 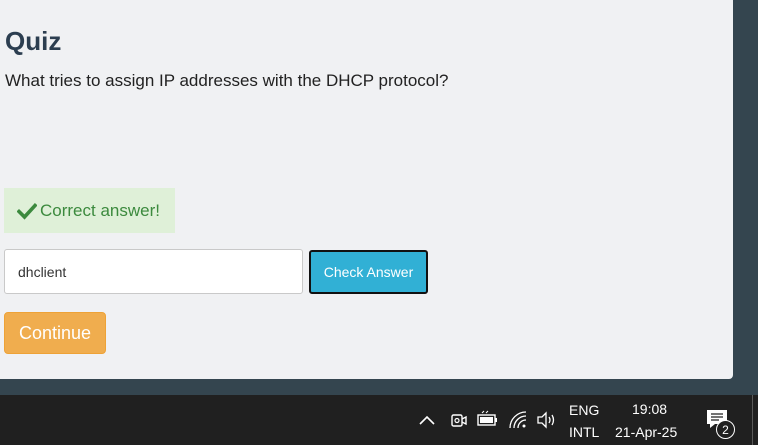 What do you see at coordinates (487, 420) in the screenshot?
I see `battery-icon` at bounding box center [487, 420].